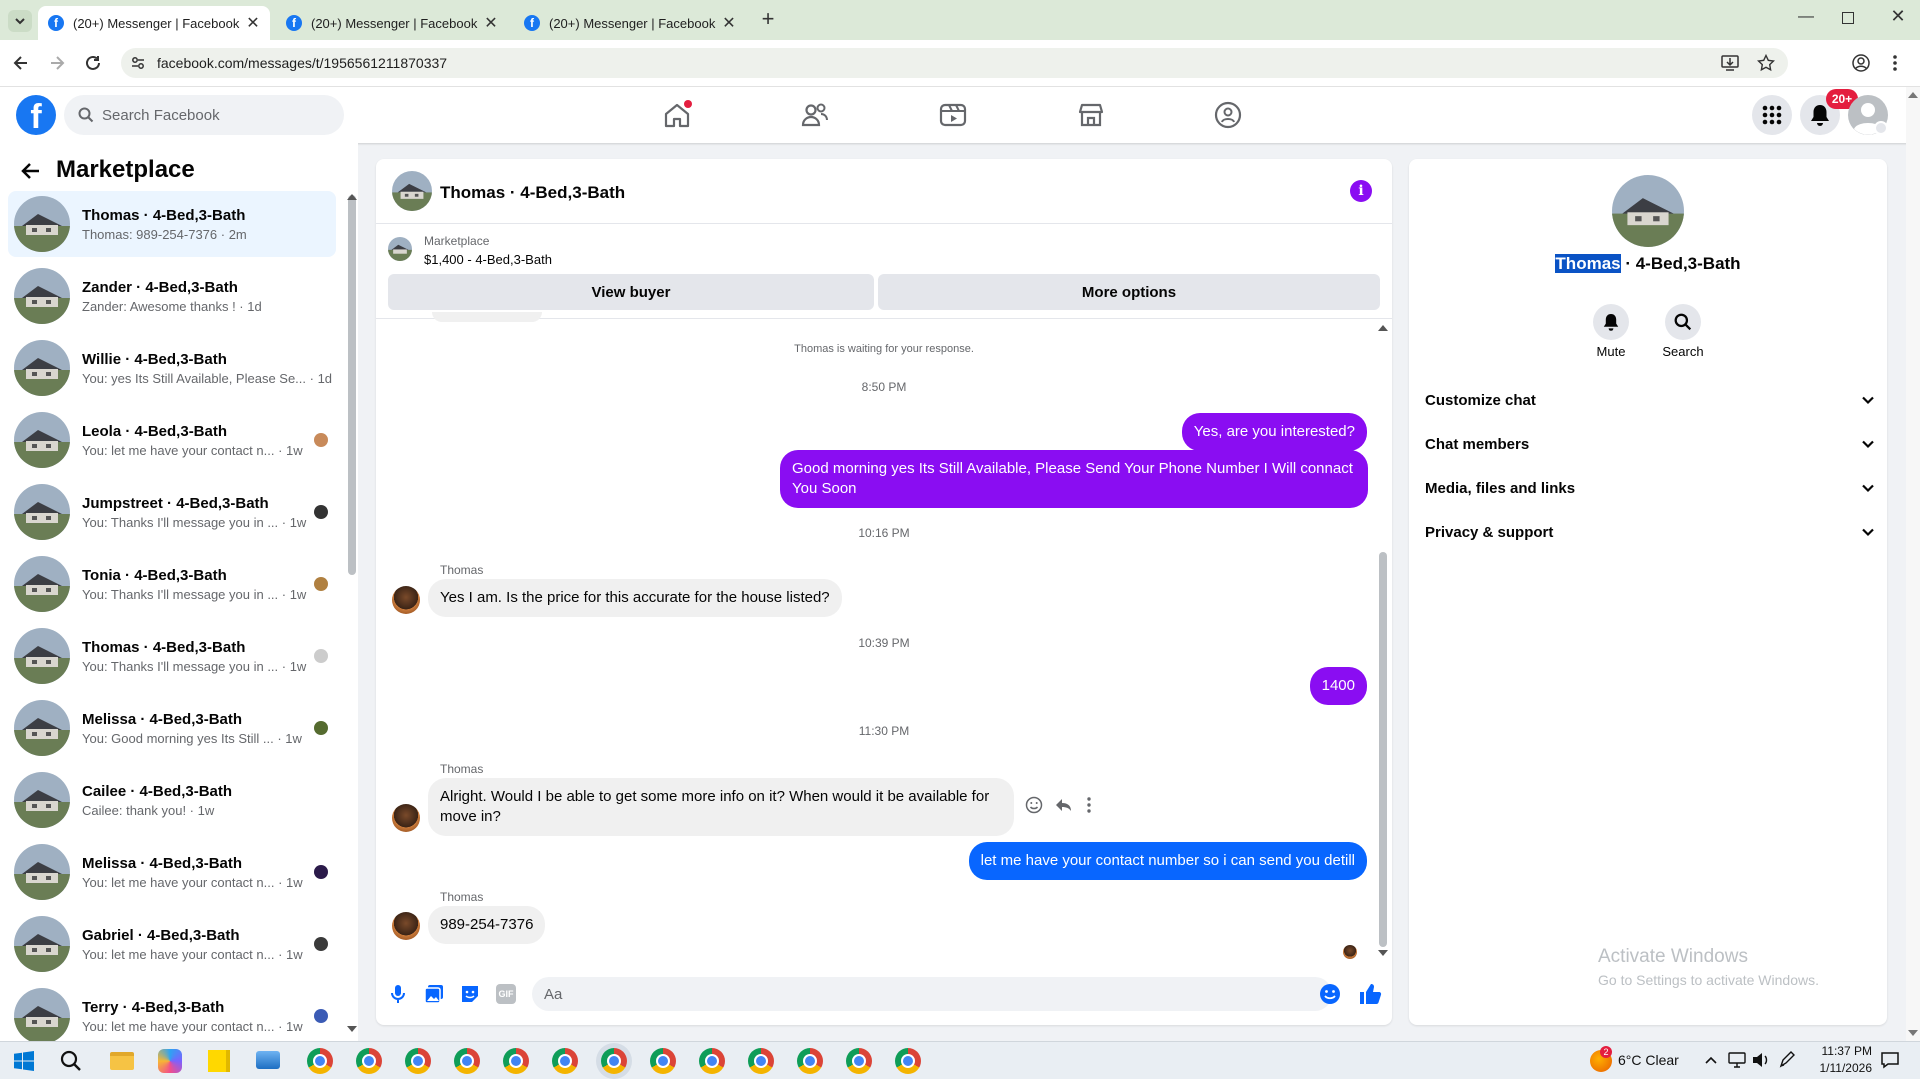 This screenshot has height=1079, width=1920. I want to click on minimize-button: —, so click(1806, 20).